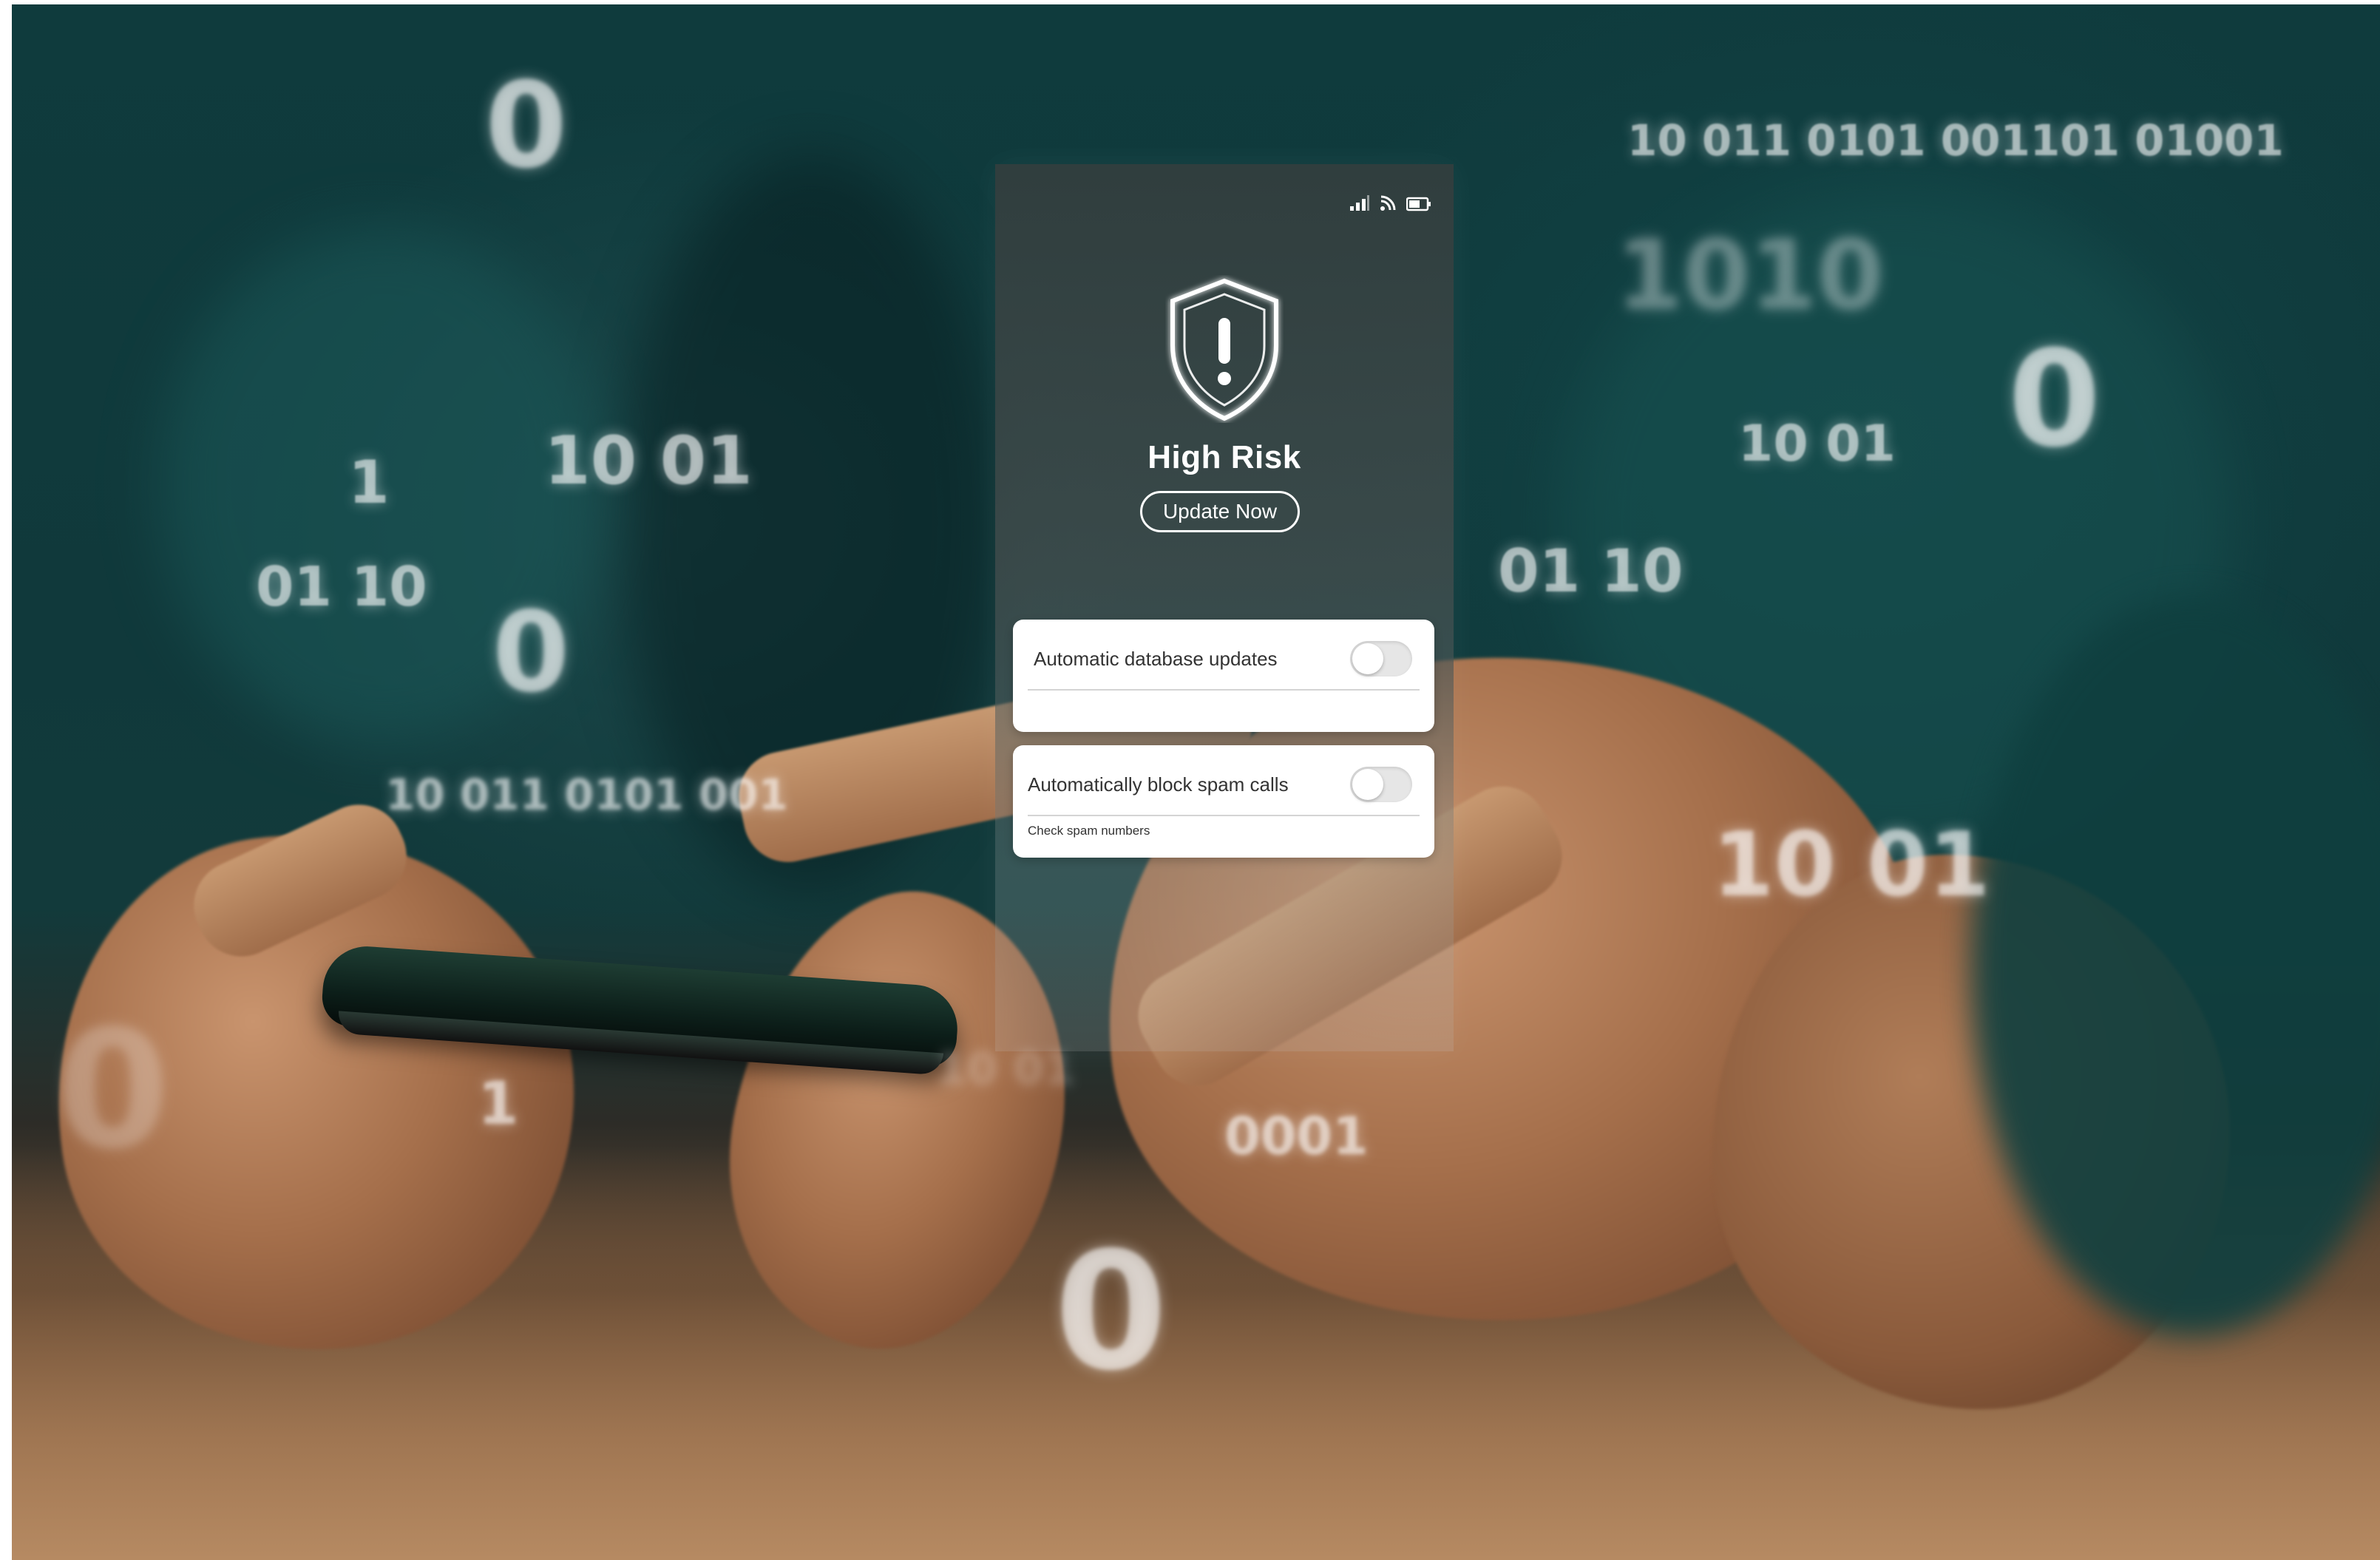 Image resolution: width=2380 pixels, height=1560 pixels. I want to click on shield-alert-icon, so click(1224, 349).